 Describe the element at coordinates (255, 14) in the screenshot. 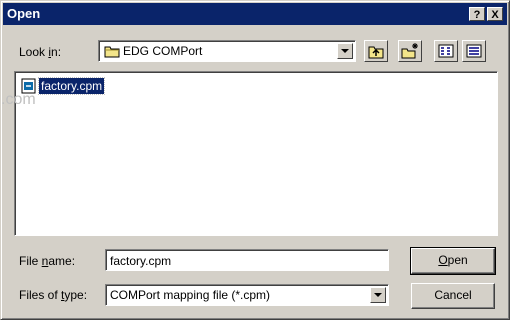

I see `title-bar: Open ? X` at that location.